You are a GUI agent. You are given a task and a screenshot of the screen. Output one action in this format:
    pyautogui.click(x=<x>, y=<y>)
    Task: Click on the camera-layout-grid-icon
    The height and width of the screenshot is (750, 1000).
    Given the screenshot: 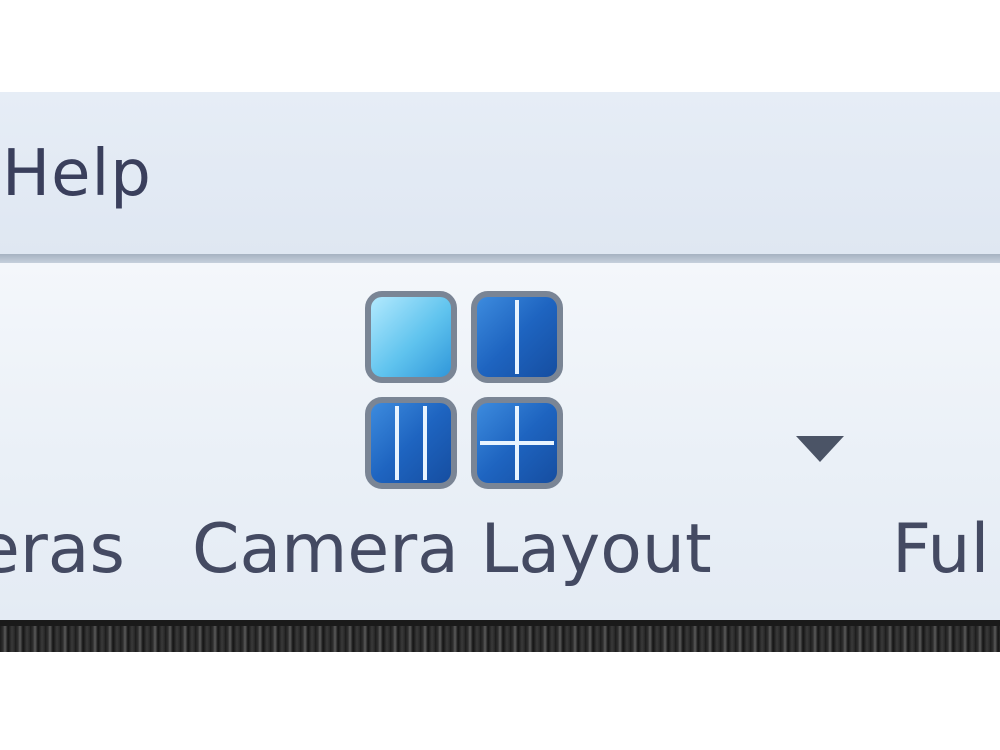 What is the action you would take?
    pyautogui.click(x=464, y=390)
    